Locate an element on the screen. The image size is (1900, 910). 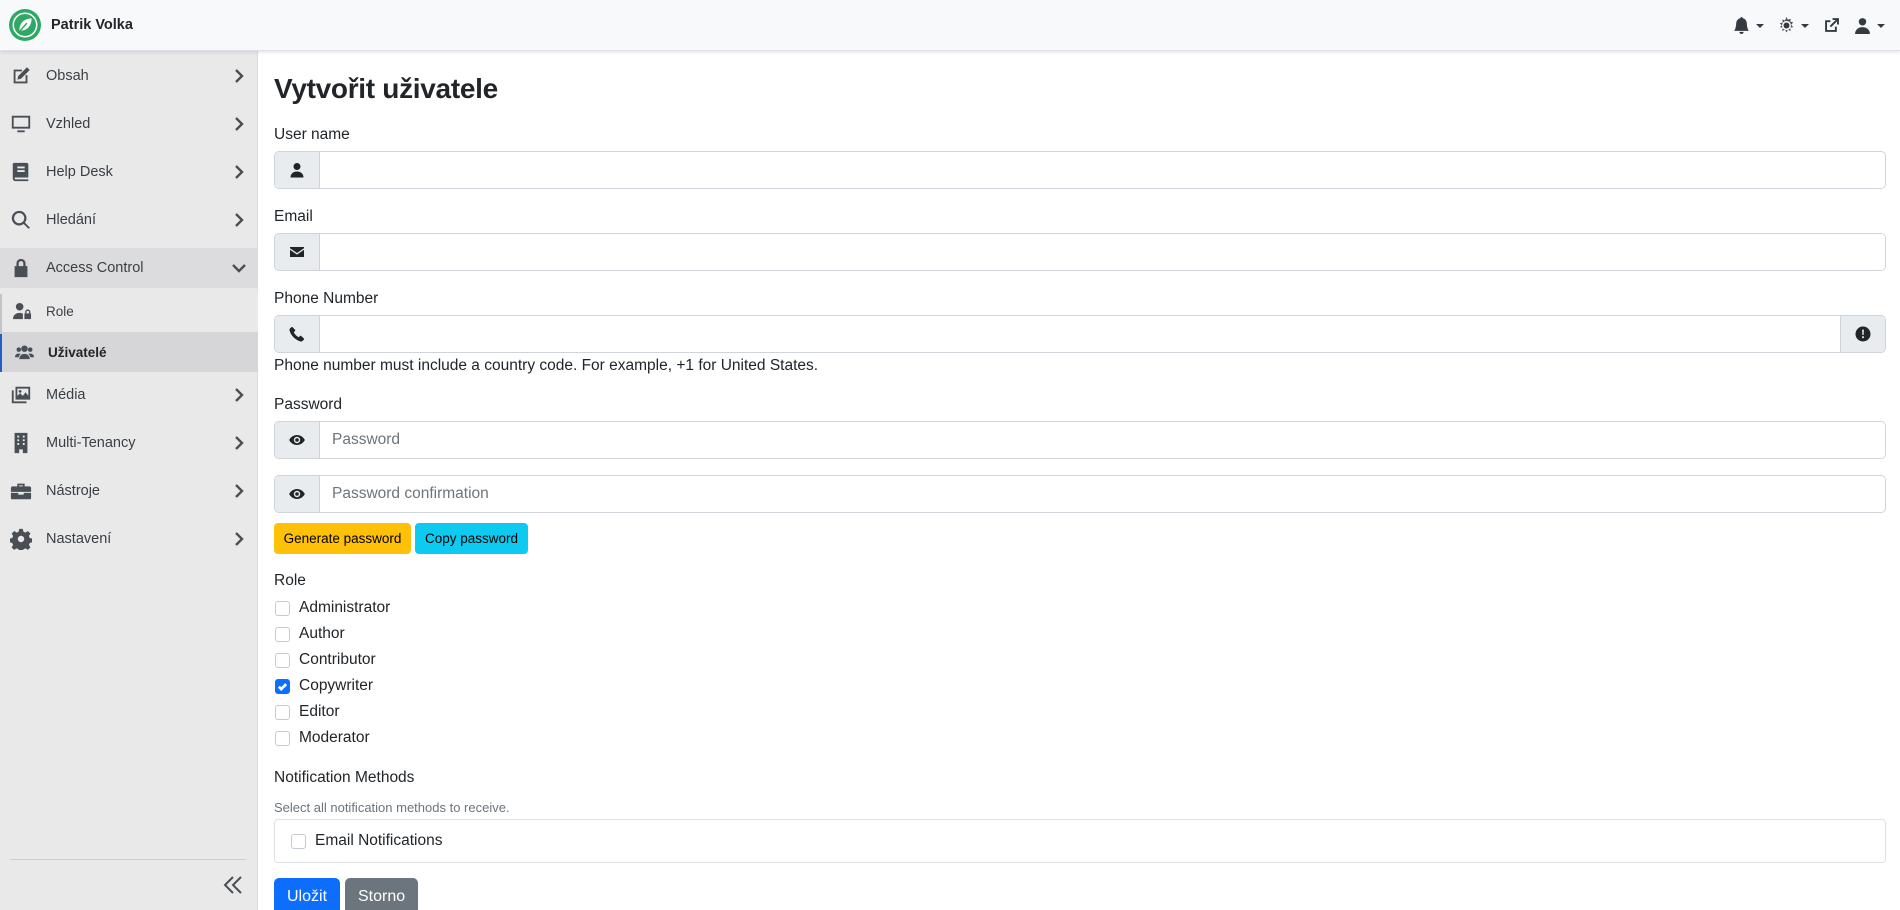
email-input is located at coordinates (1102, 252).